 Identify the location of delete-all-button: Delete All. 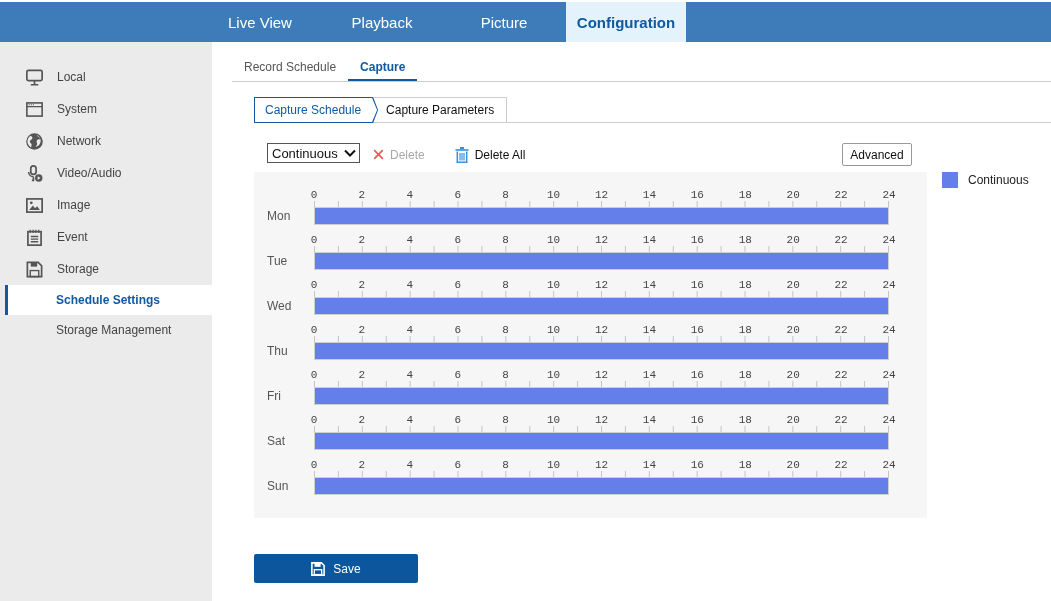
(490, 154).